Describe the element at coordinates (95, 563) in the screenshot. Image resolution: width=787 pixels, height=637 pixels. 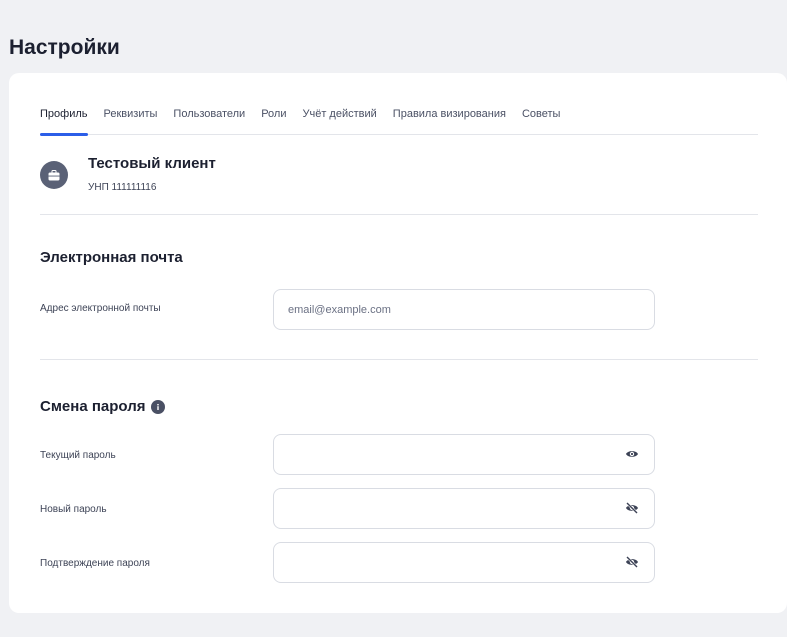
I see `confirm-password-label: Подтверждение пароля` at that location.